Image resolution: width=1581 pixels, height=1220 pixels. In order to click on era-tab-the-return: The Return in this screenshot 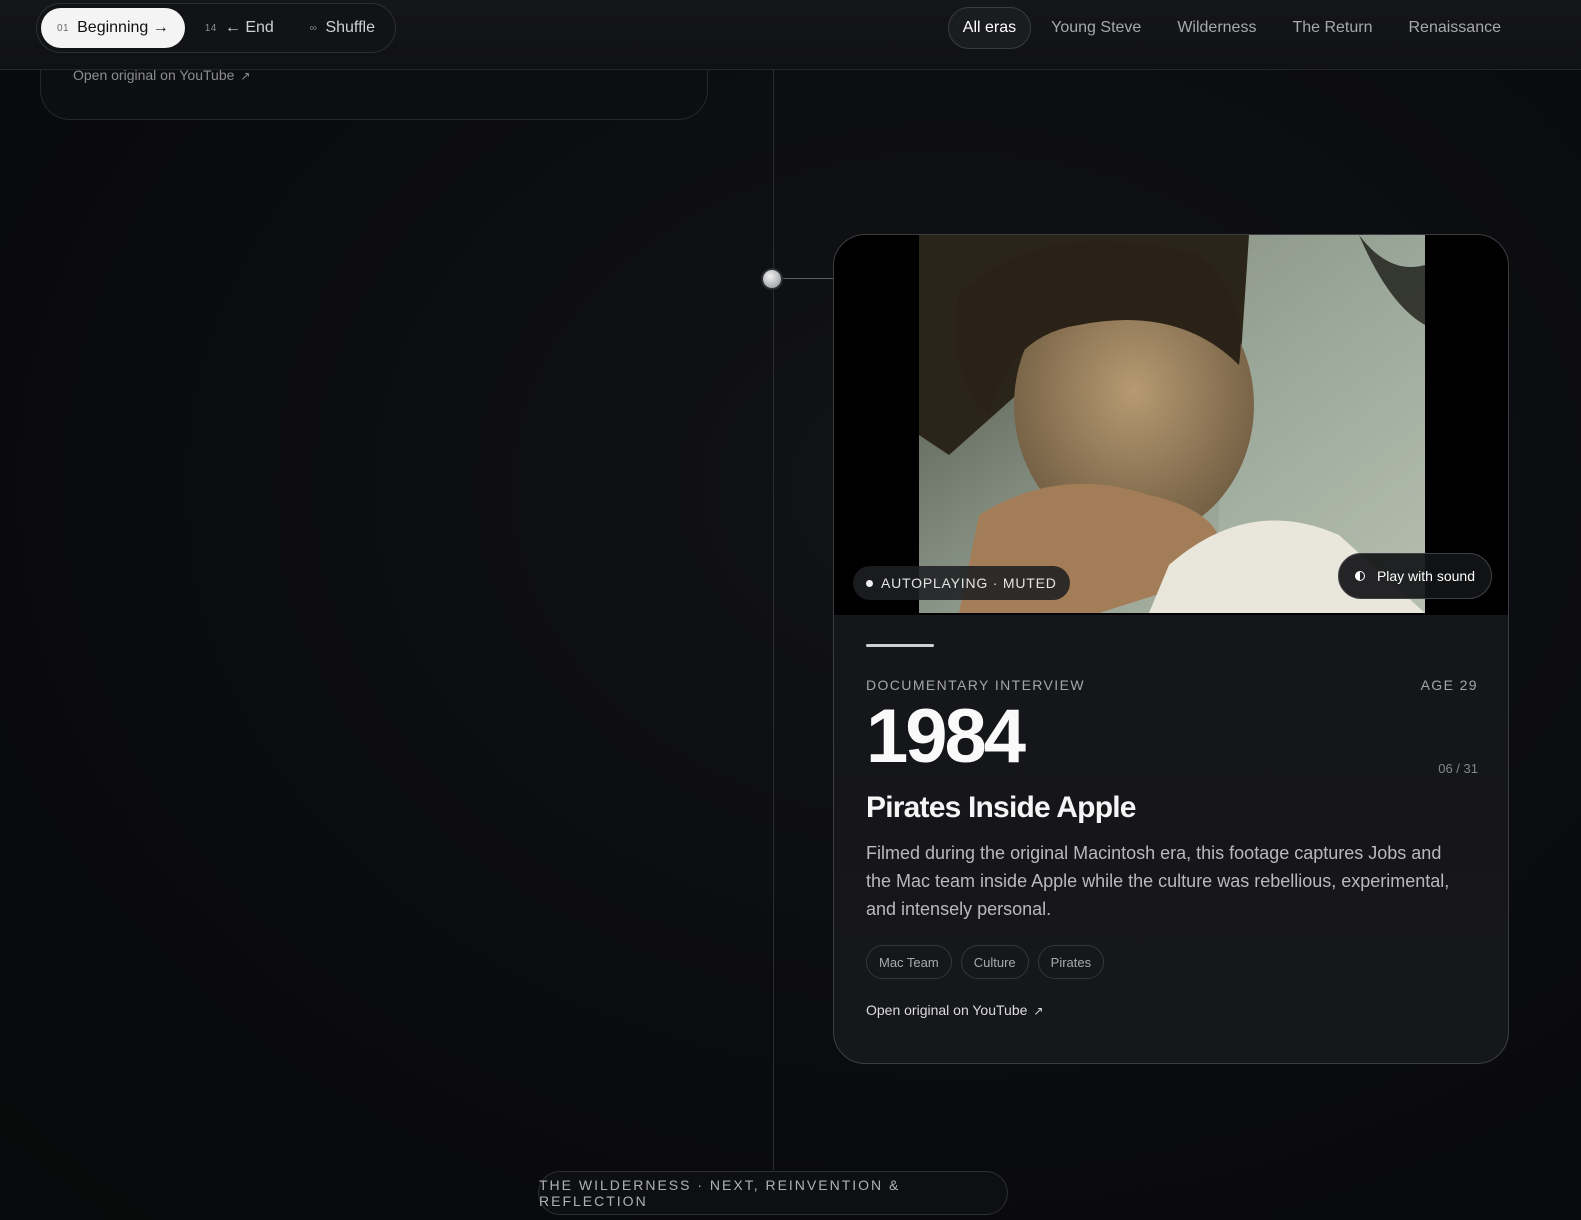, I will do `click(1332, 28)`.